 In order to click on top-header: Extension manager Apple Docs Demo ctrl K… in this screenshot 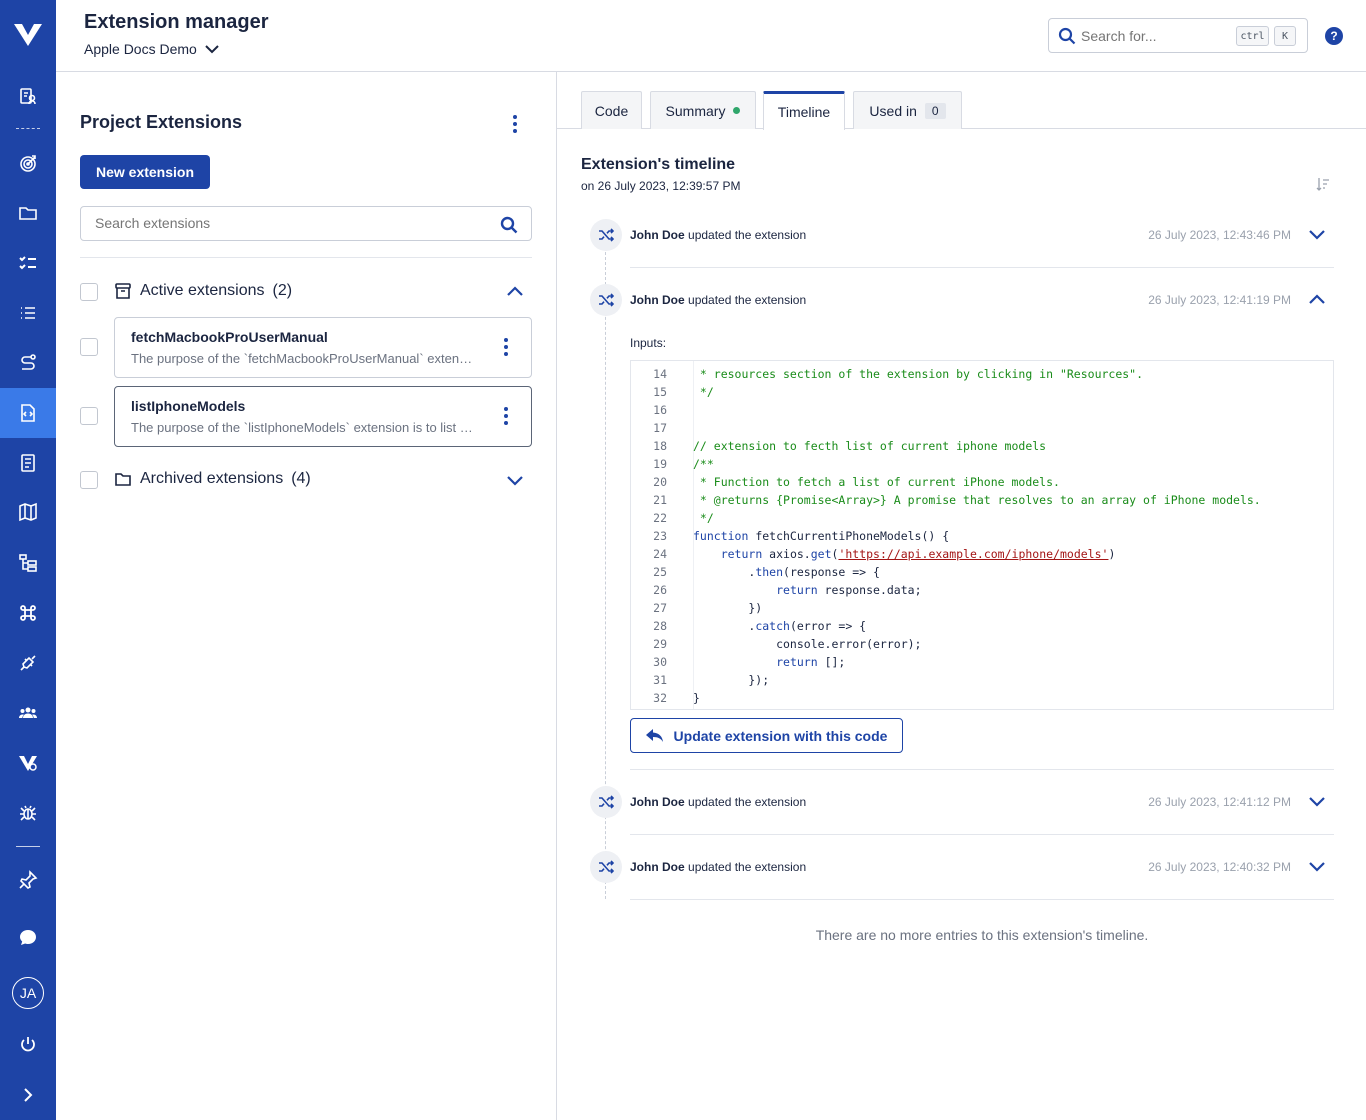, I will do `click(711, 36)`.